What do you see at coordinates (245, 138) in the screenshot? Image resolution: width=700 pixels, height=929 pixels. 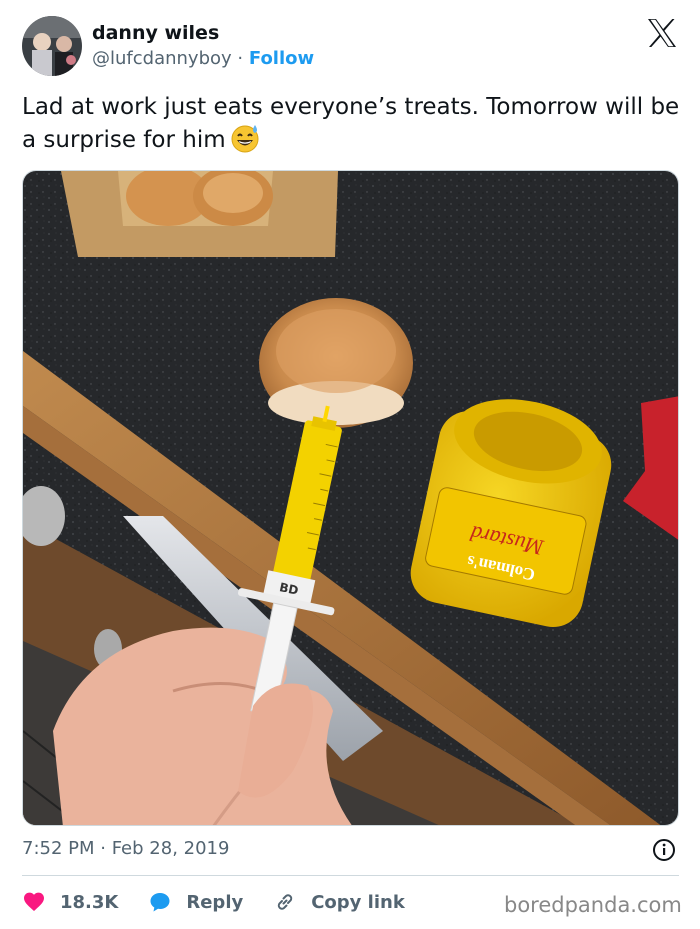 I see `grinning-face-with-sweat-emoji-icon` at bounding box center [245, 138].